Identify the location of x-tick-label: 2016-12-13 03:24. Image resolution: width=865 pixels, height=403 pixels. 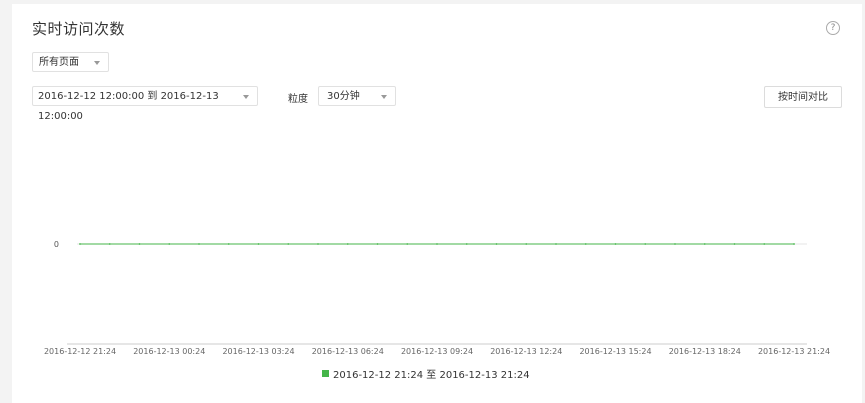
(258, 351).